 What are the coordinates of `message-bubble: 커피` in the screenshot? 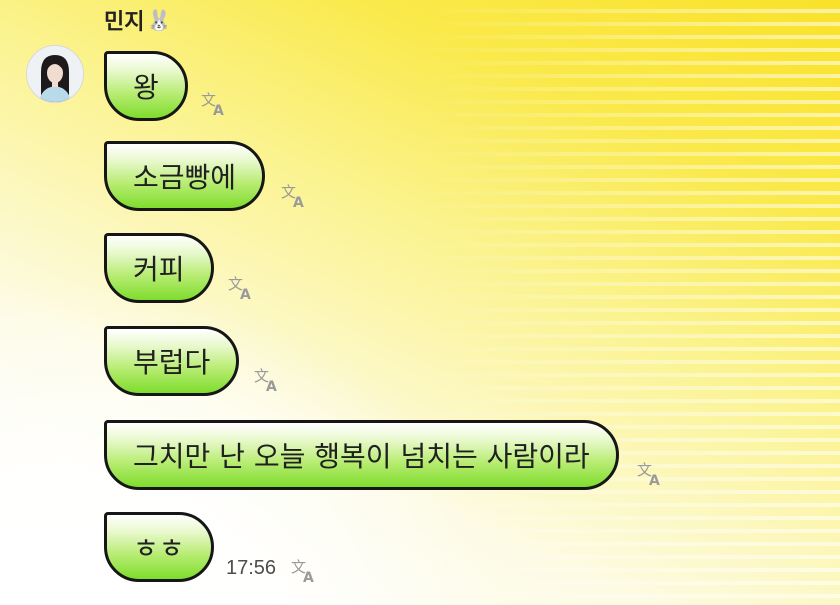 It's located at (159, 268).